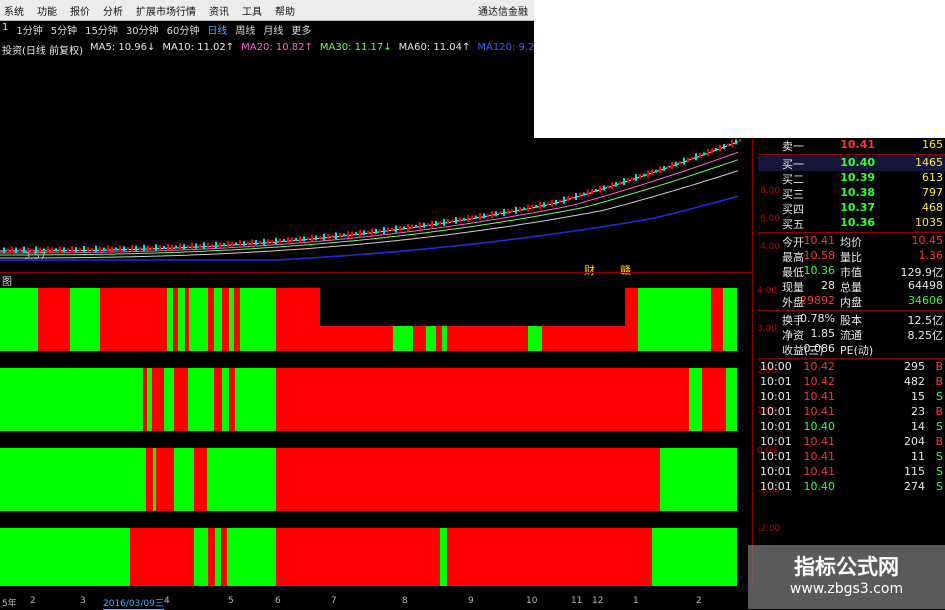  I want to click on period-tab-3: 30分钟, so click(142, 30).